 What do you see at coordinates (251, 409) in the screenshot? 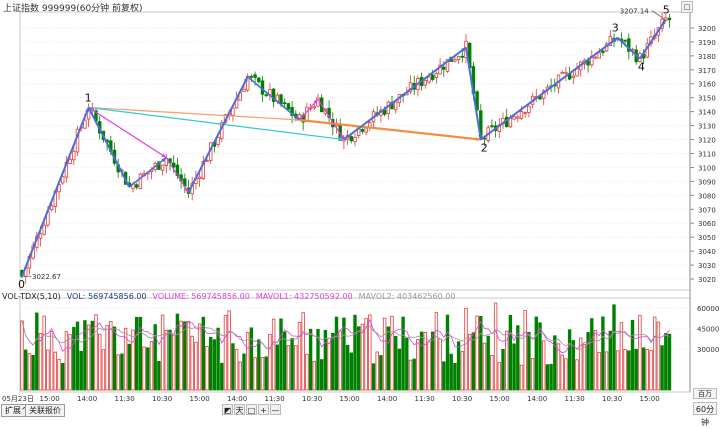
I see `window-icon: □` at bounding box center [251, 409].